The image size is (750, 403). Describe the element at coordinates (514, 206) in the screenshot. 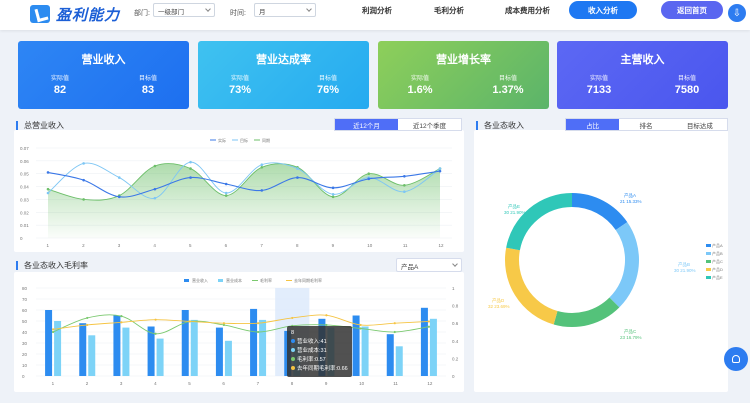

I see `slice-label-name: 产品E` at that location.